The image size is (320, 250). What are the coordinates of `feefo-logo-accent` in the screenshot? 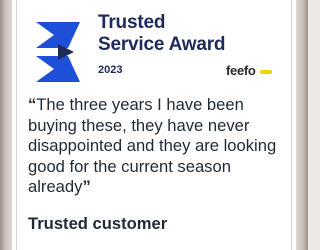 It's located at (266, 72).